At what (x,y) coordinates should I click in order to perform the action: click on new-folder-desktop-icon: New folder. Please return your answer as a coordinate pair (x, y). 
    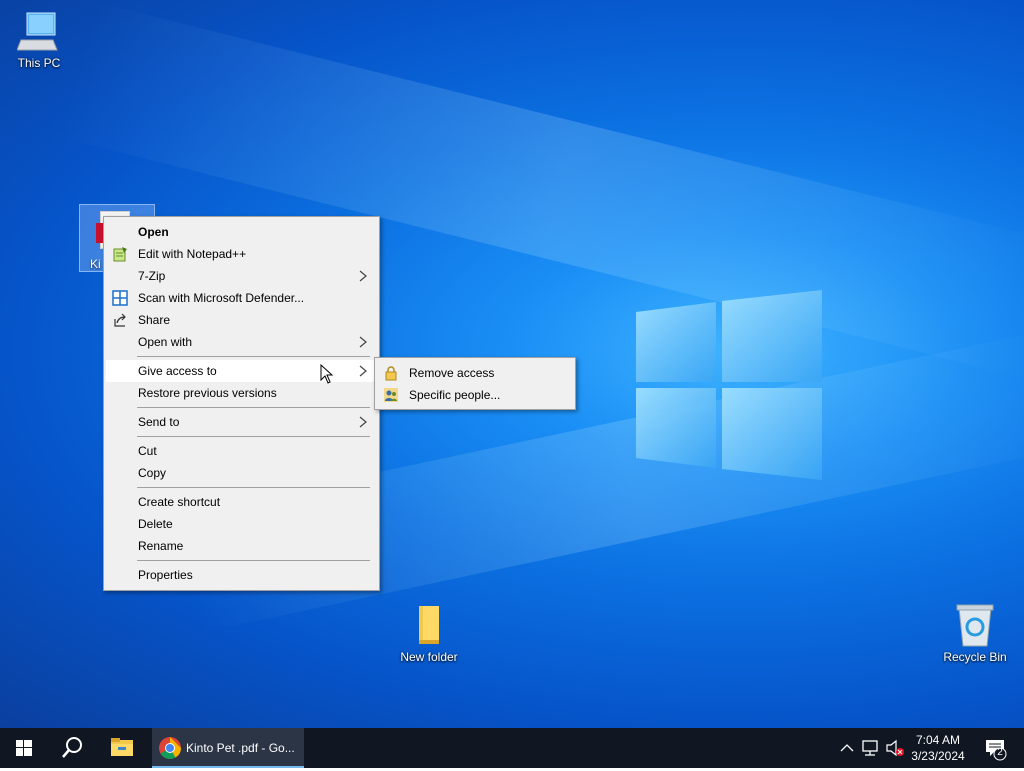
    Looking at the image, I should click on (429, 634).